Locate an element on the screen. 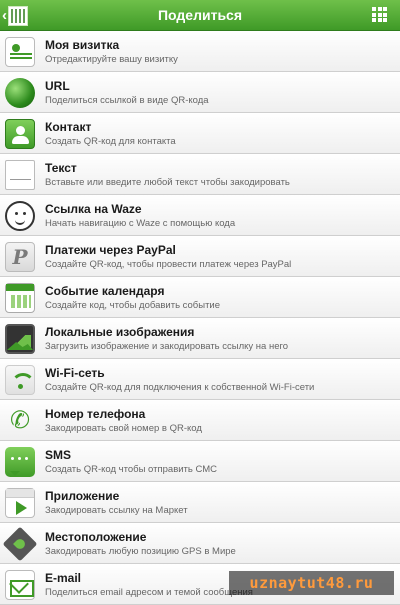 This screenshot has width=400, height=605. item-title: Ссылка на Waze is located at coordinates (93, 209).